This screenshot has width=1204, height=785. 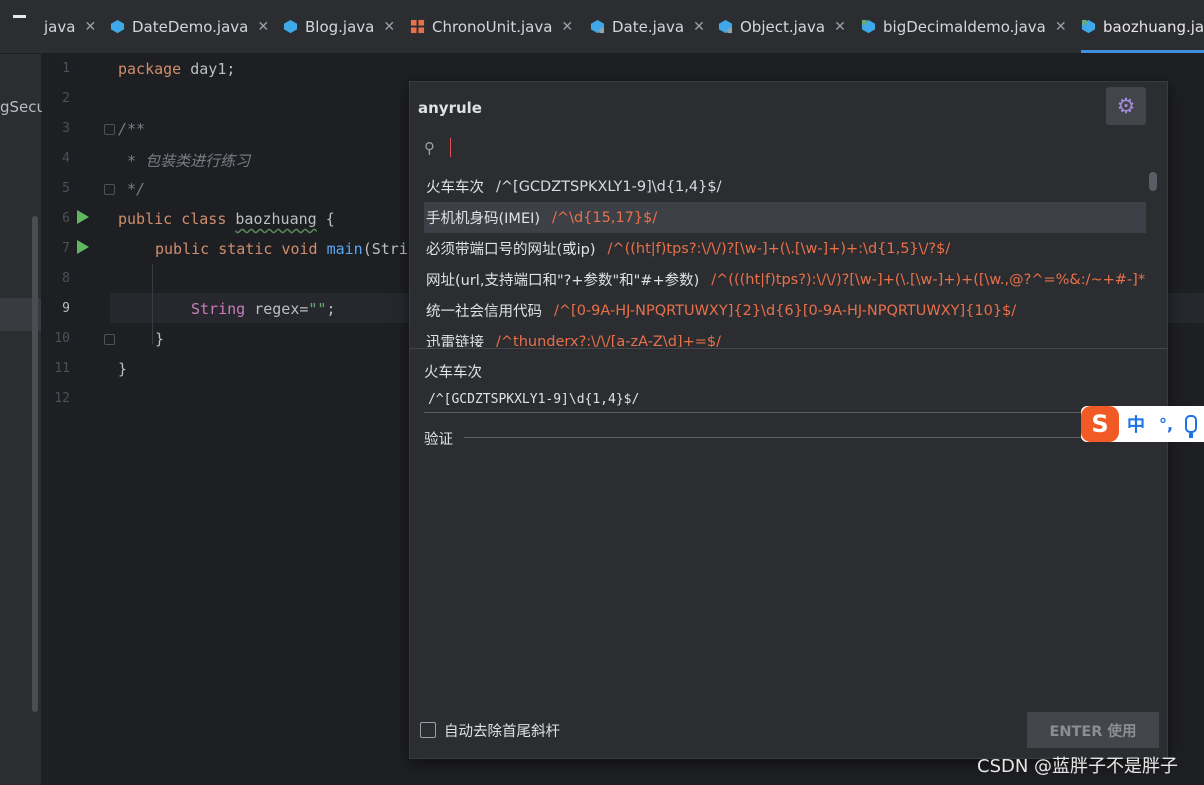 What do you see at coordinates (62, 398) in the screenshot?
I see `line-number: 12` at bounding box center [62, 398].